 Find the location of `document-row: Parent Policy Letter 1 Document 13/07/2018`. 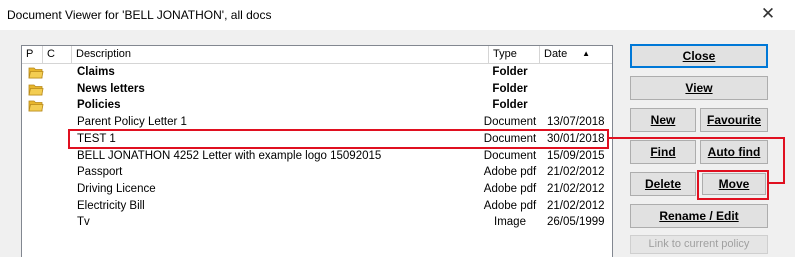

document-row: Parent Policy Letter 1 Document 13/07/2018 is located at coordinates (317, 122).